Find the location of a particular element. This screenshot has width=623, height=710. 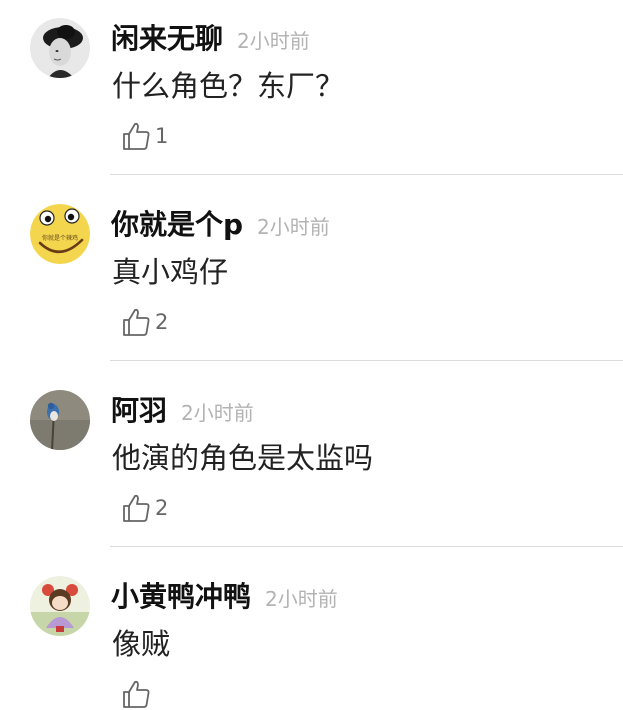

svg-text: 你就是个辣鸡 is located at coordinates (60, 238).